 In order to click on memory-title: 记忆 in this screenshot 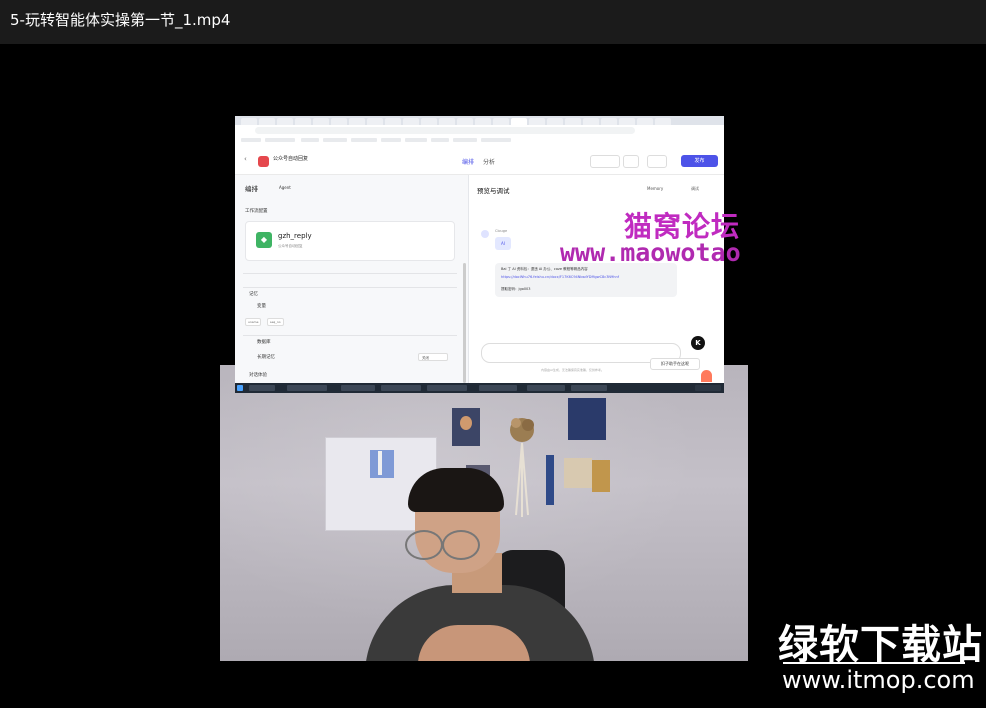, I will do `click(253, 294)`.